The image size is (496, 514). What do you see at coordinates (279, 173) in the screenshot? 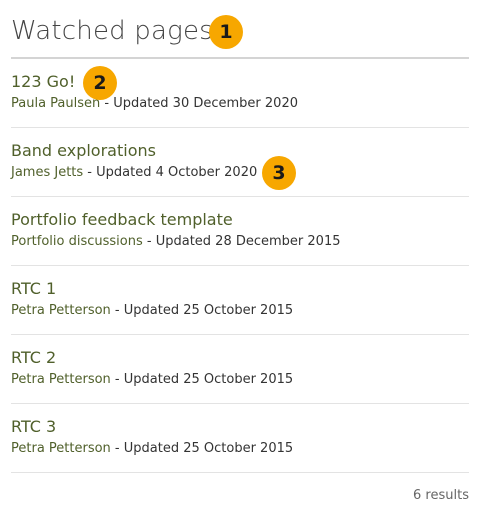
I see `callout-badge-3: 3` at bounding box center [279, 173].